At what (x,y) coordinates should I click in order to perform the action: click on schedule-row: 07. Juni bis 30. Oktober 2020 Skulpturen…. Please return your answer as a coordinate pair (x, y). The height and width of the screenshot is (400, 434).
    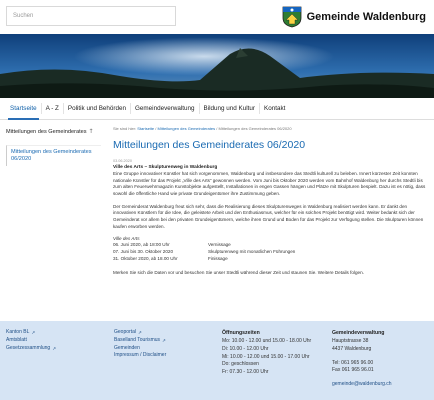
    Looking at the image, I should click on (269, 252).